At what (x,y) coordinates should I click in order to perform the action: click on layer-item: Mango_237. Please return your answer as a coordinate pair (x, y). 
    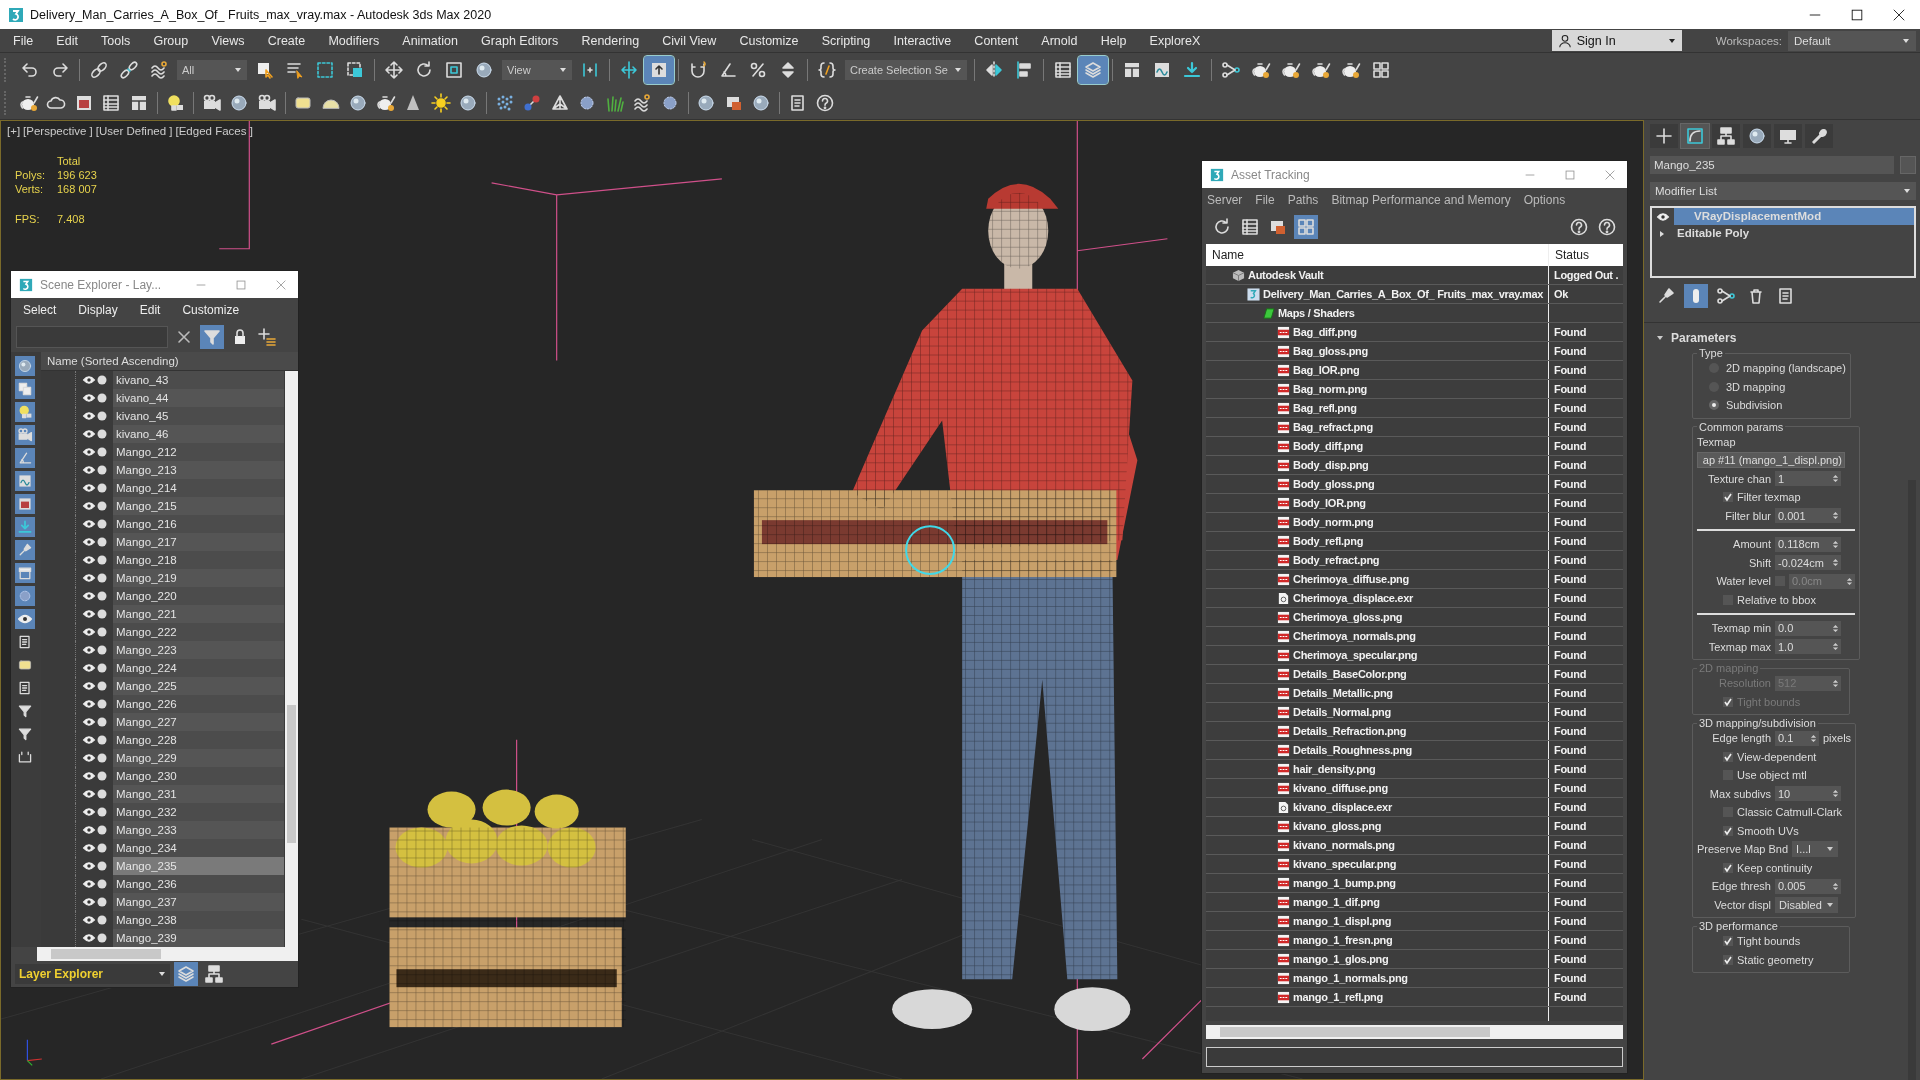
    Looking at the image, I should click on (198, 902).